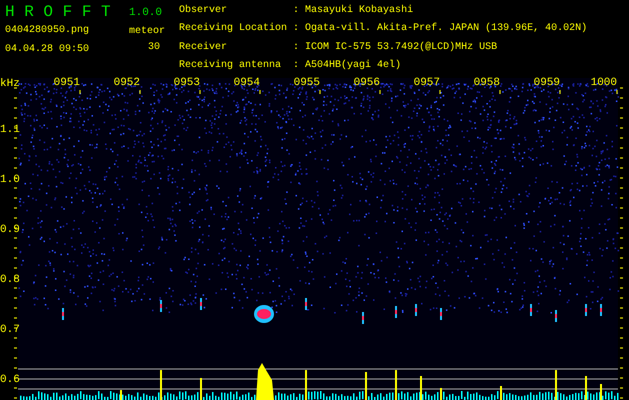  Describe the element at coordinates (127, 83) in the screenshot. I see `time-label: 0952` at that location.